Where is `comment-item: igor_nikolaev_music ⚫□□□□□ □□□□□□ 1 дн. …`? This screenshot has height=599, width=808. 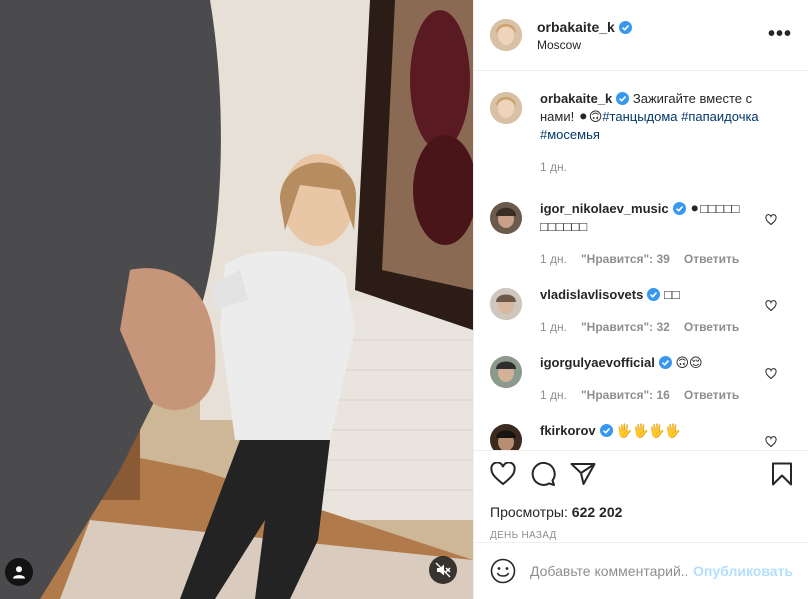 comment-item: igor_nikolaev_music ⚫□□□□□ □□□□□□ 1 дн. … is located at coordinates (641, 234).